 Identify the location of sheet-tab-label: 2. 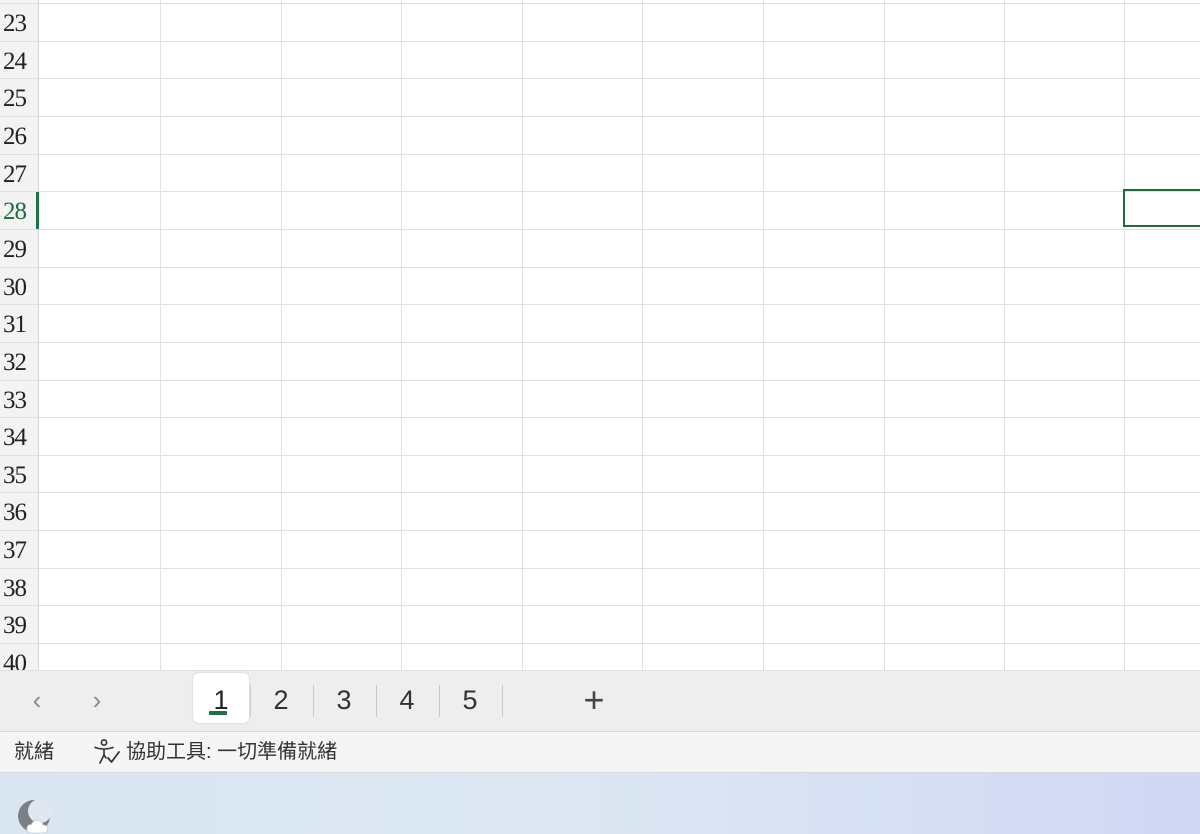
(281, 700).